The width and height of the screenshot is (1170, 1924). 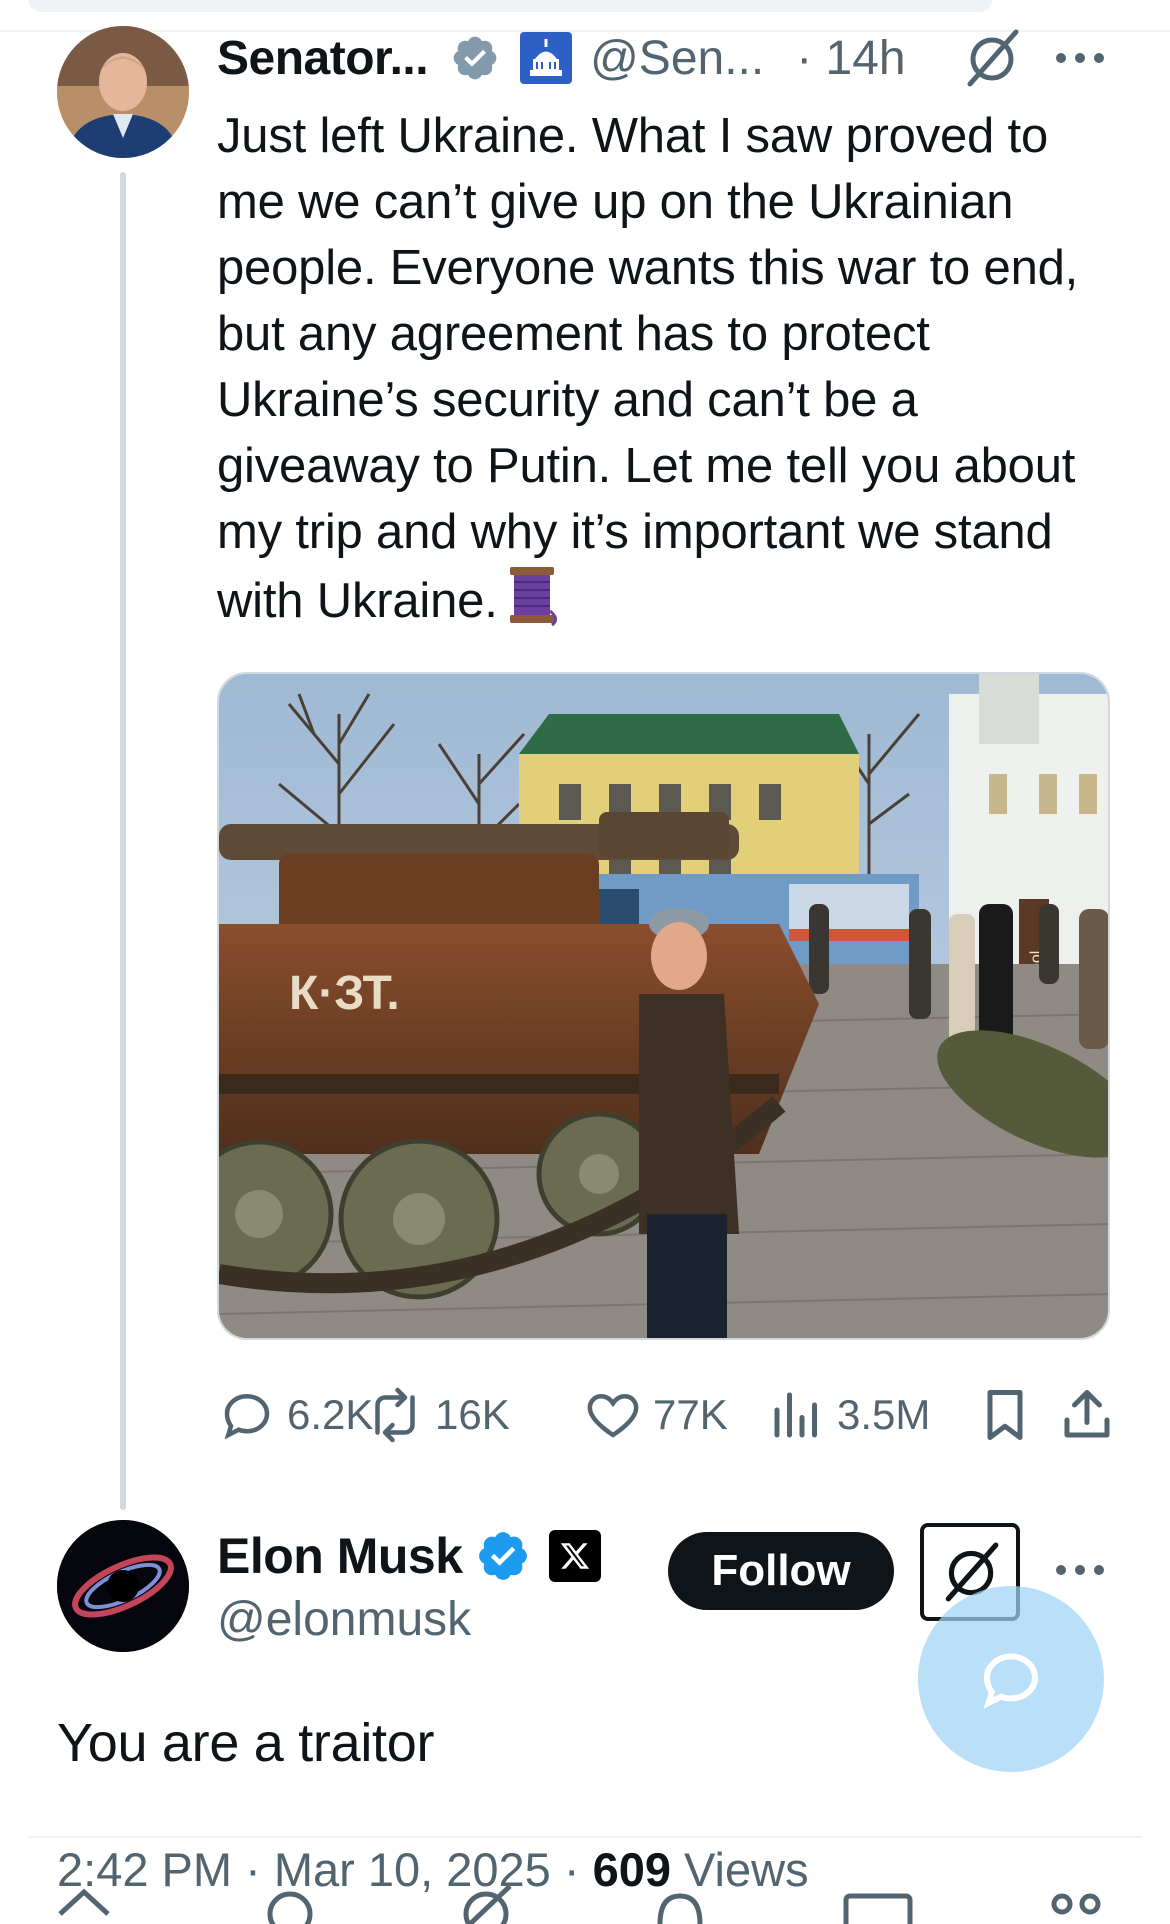 I want to click on share-action, so click(x=1087, y=1415).